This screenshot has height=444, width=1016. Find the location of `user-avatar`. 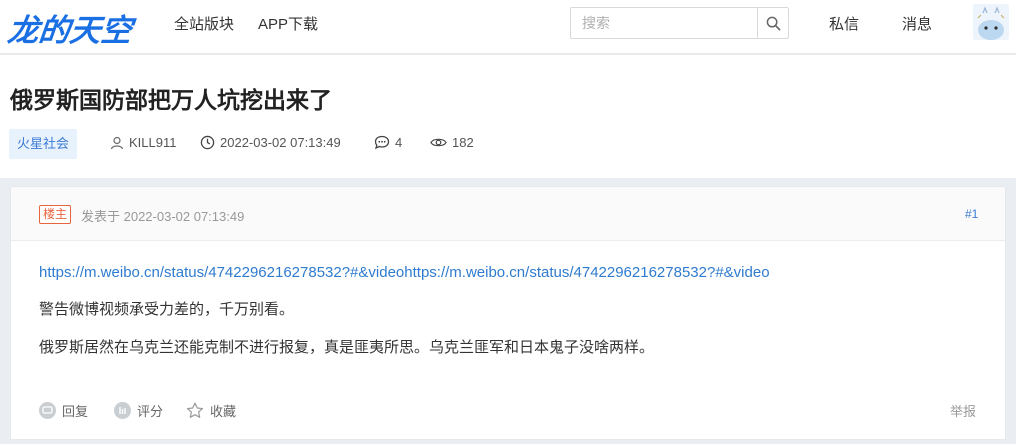

user-avatar is located at coordinates (991, 22).